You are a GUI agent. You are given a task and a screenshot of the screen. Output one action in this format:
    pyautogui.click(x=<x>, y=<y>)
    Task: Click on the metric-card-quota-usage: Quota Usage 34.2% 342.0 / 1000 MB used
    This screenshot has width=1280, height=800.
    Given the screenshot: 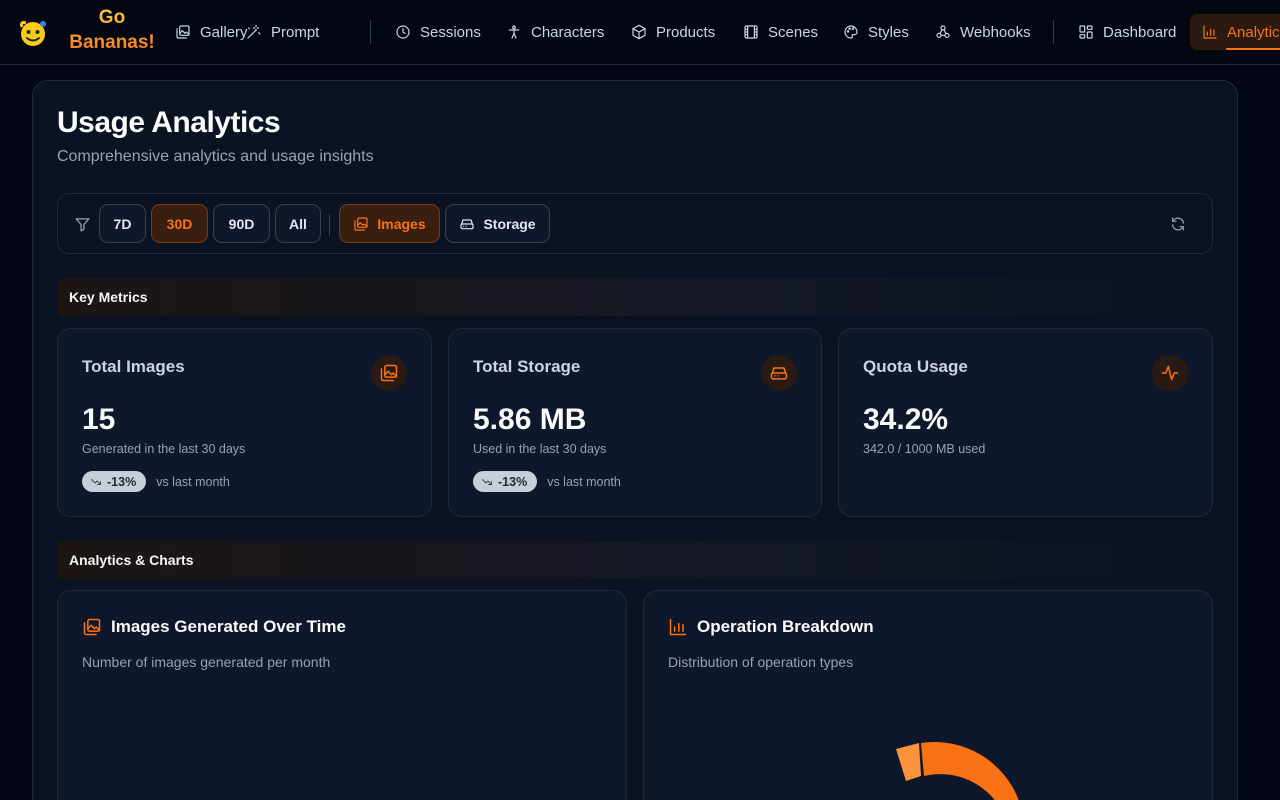 What is the action you would take?
    pyautogui.click(x=1025, y=422)
    